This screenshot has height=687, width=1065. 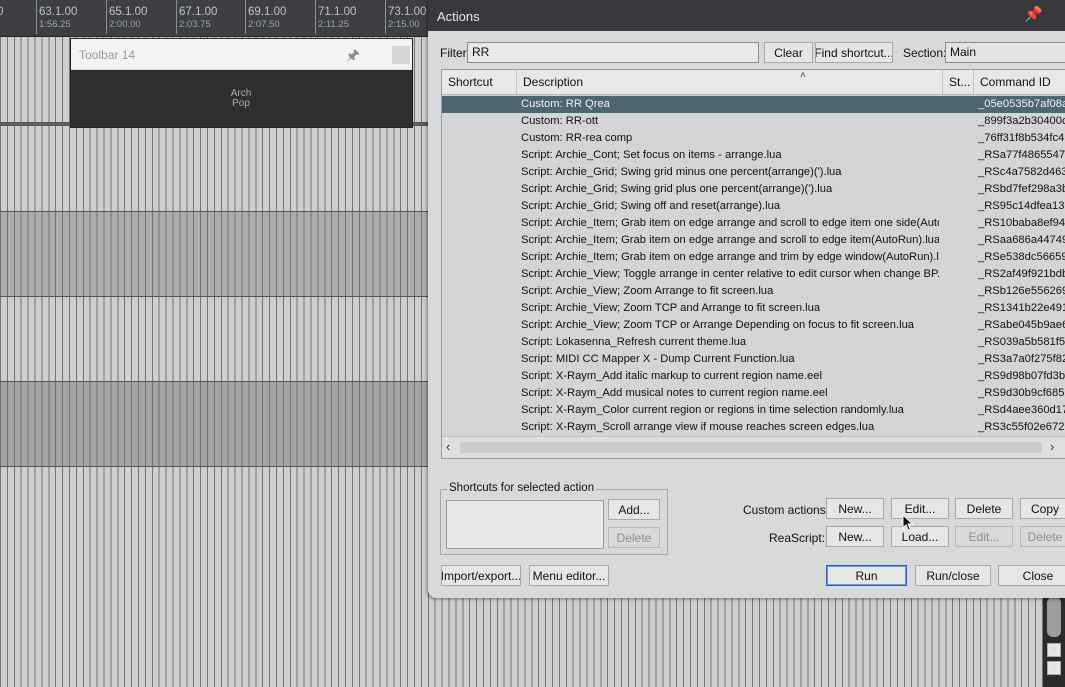 What do you see at coordinates (401, 55) in the screenshot?
I see `toolbar-close-button` at bounding box center [401, 55].